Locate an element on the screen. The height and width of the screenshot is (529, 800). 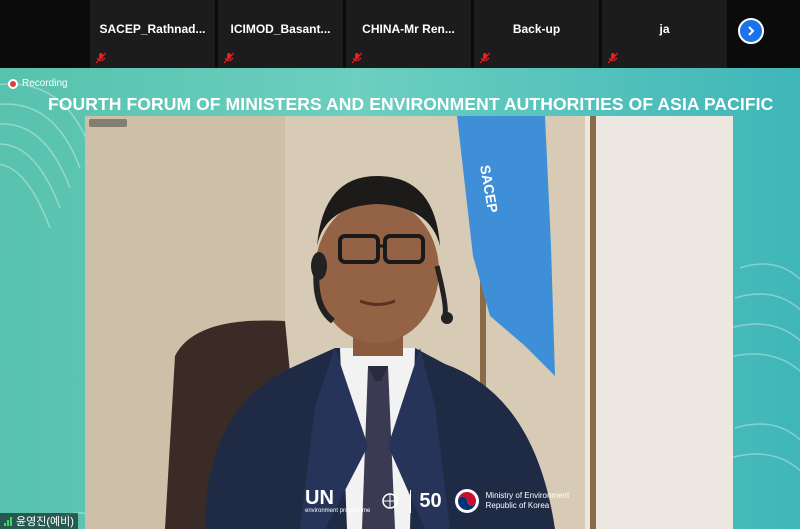
participant-name: ja is located at coordinates (664, 29).